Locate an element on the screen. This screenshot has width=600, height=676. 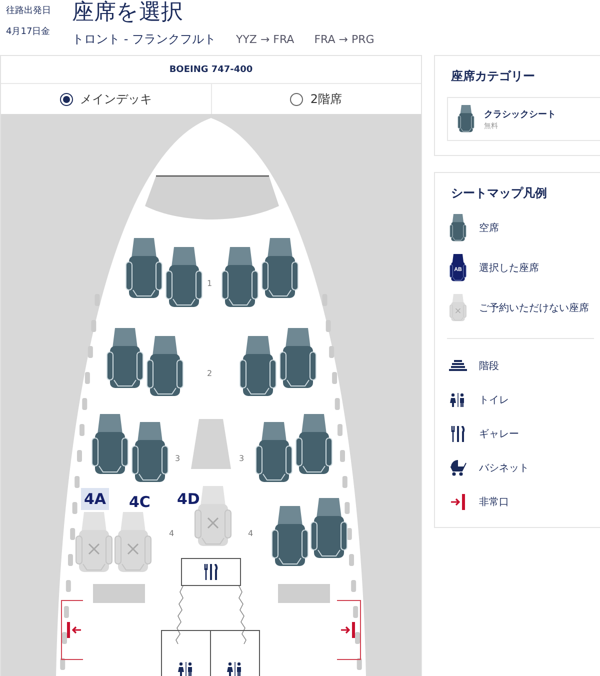
available-seat-icon is located at coordinates (458, 228).